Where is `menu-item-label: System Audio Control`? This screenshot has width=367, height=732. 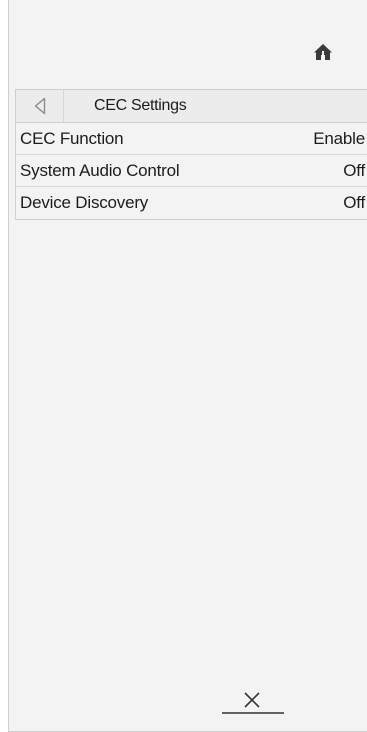 menu-item-label: System Audio Control is located at coordinates (100, 170).